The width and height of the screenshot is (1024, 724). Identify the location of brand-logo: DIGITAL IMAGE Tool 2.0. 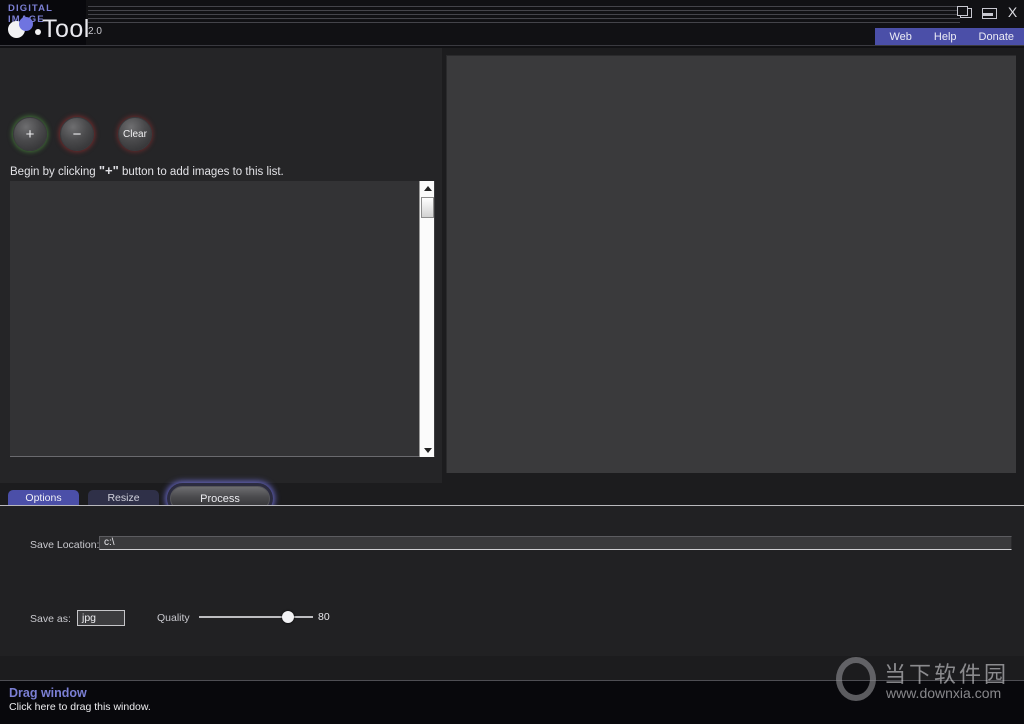
(51, 23).